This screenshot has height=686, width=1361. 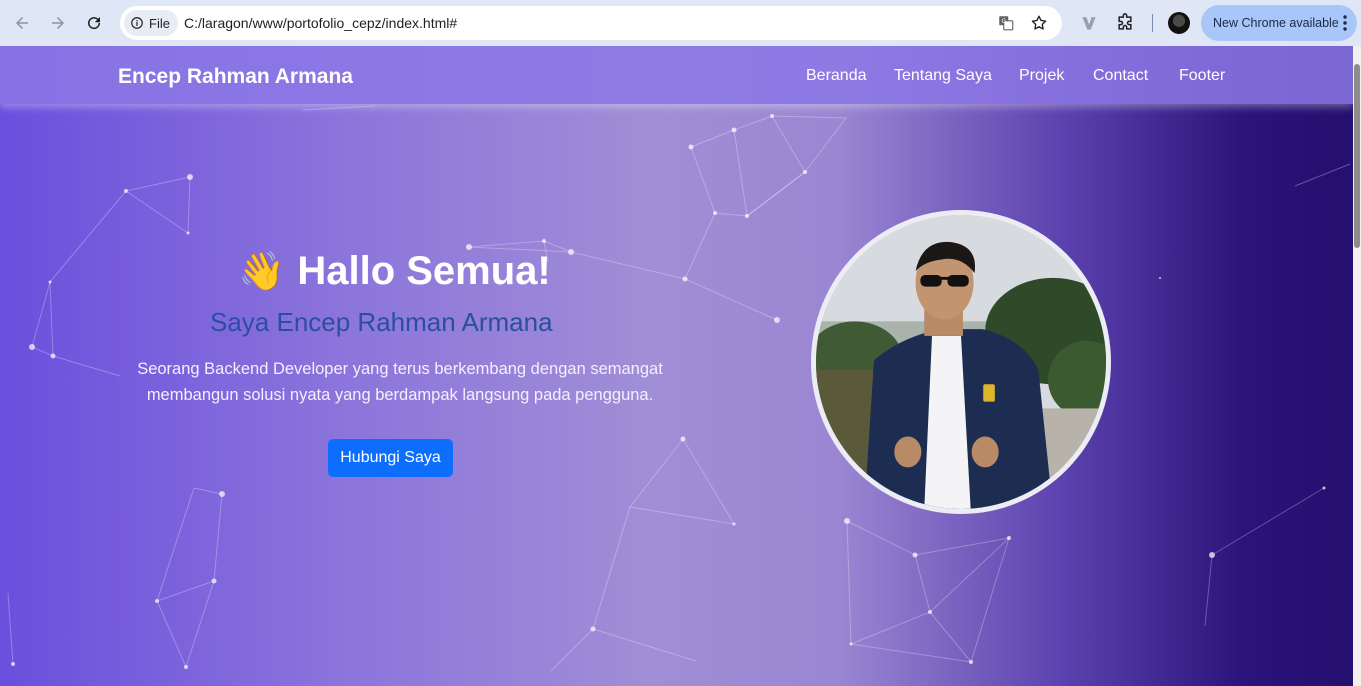 I want to click on translate-icon: G, so click(x=1006, y=23).